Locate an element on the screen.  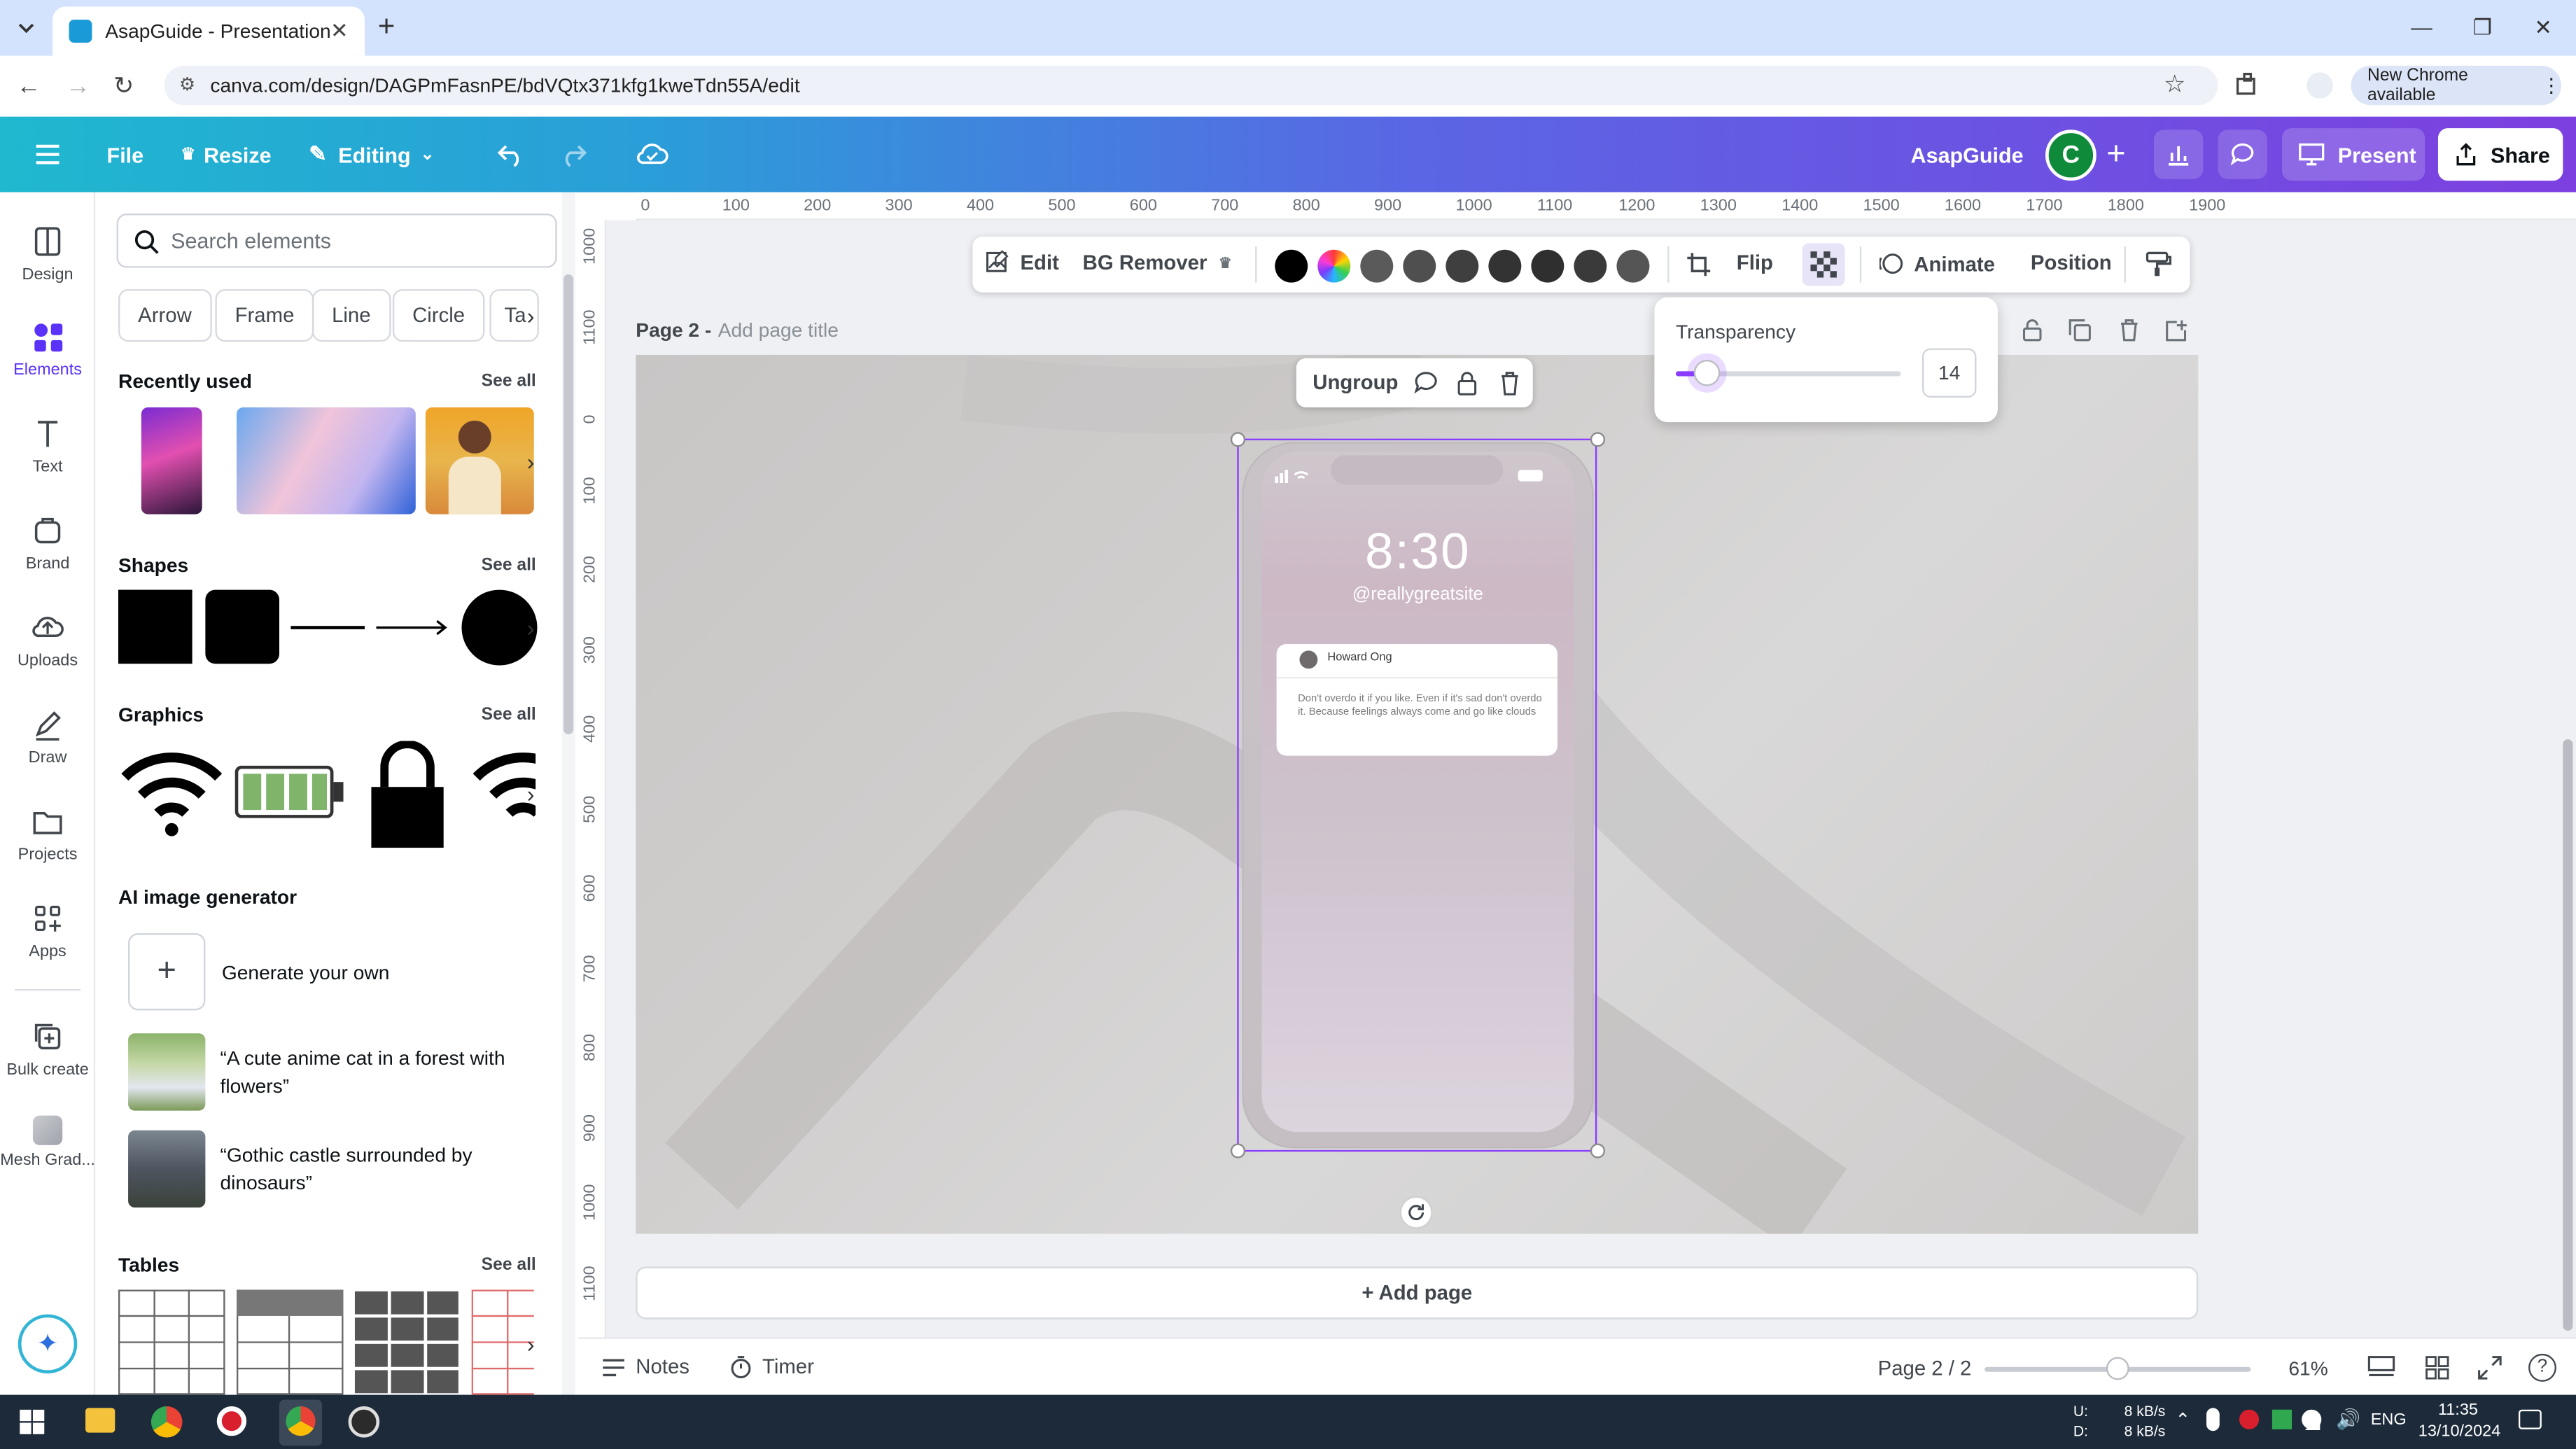
resize-handle-top-left is located at coordinates (1238, 439).